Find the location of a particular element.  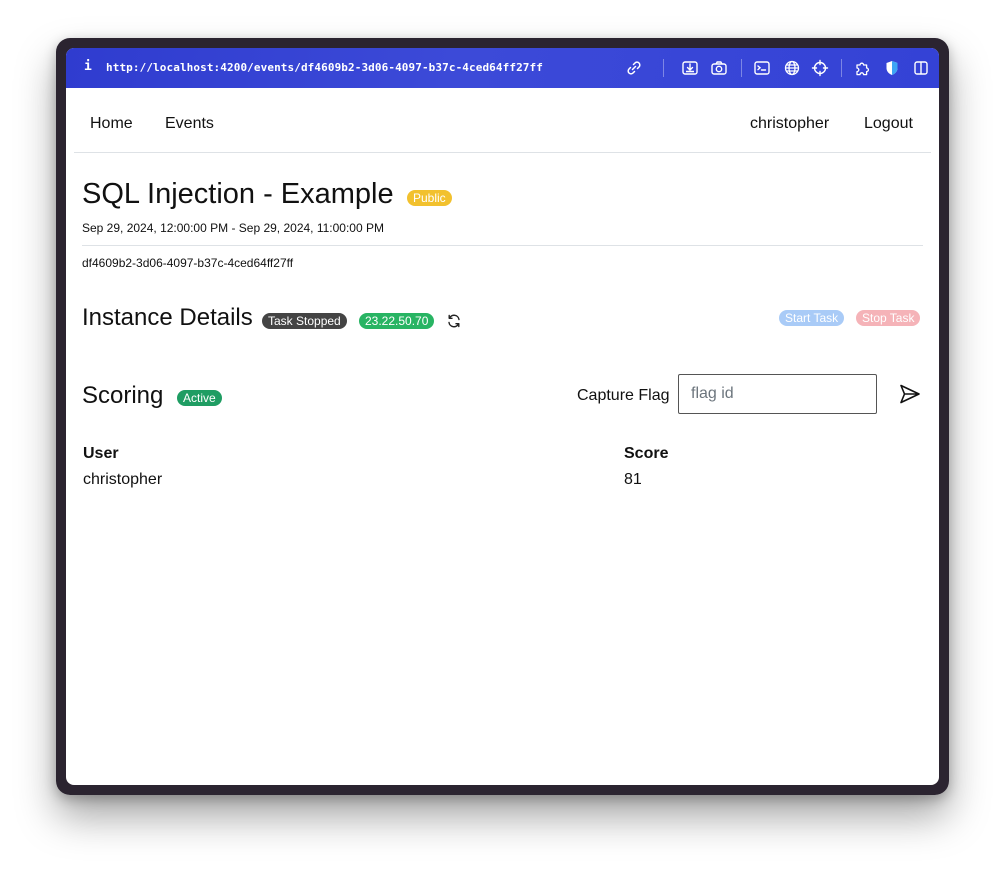

column-header-score: Score is located at coordinates (646, 453).